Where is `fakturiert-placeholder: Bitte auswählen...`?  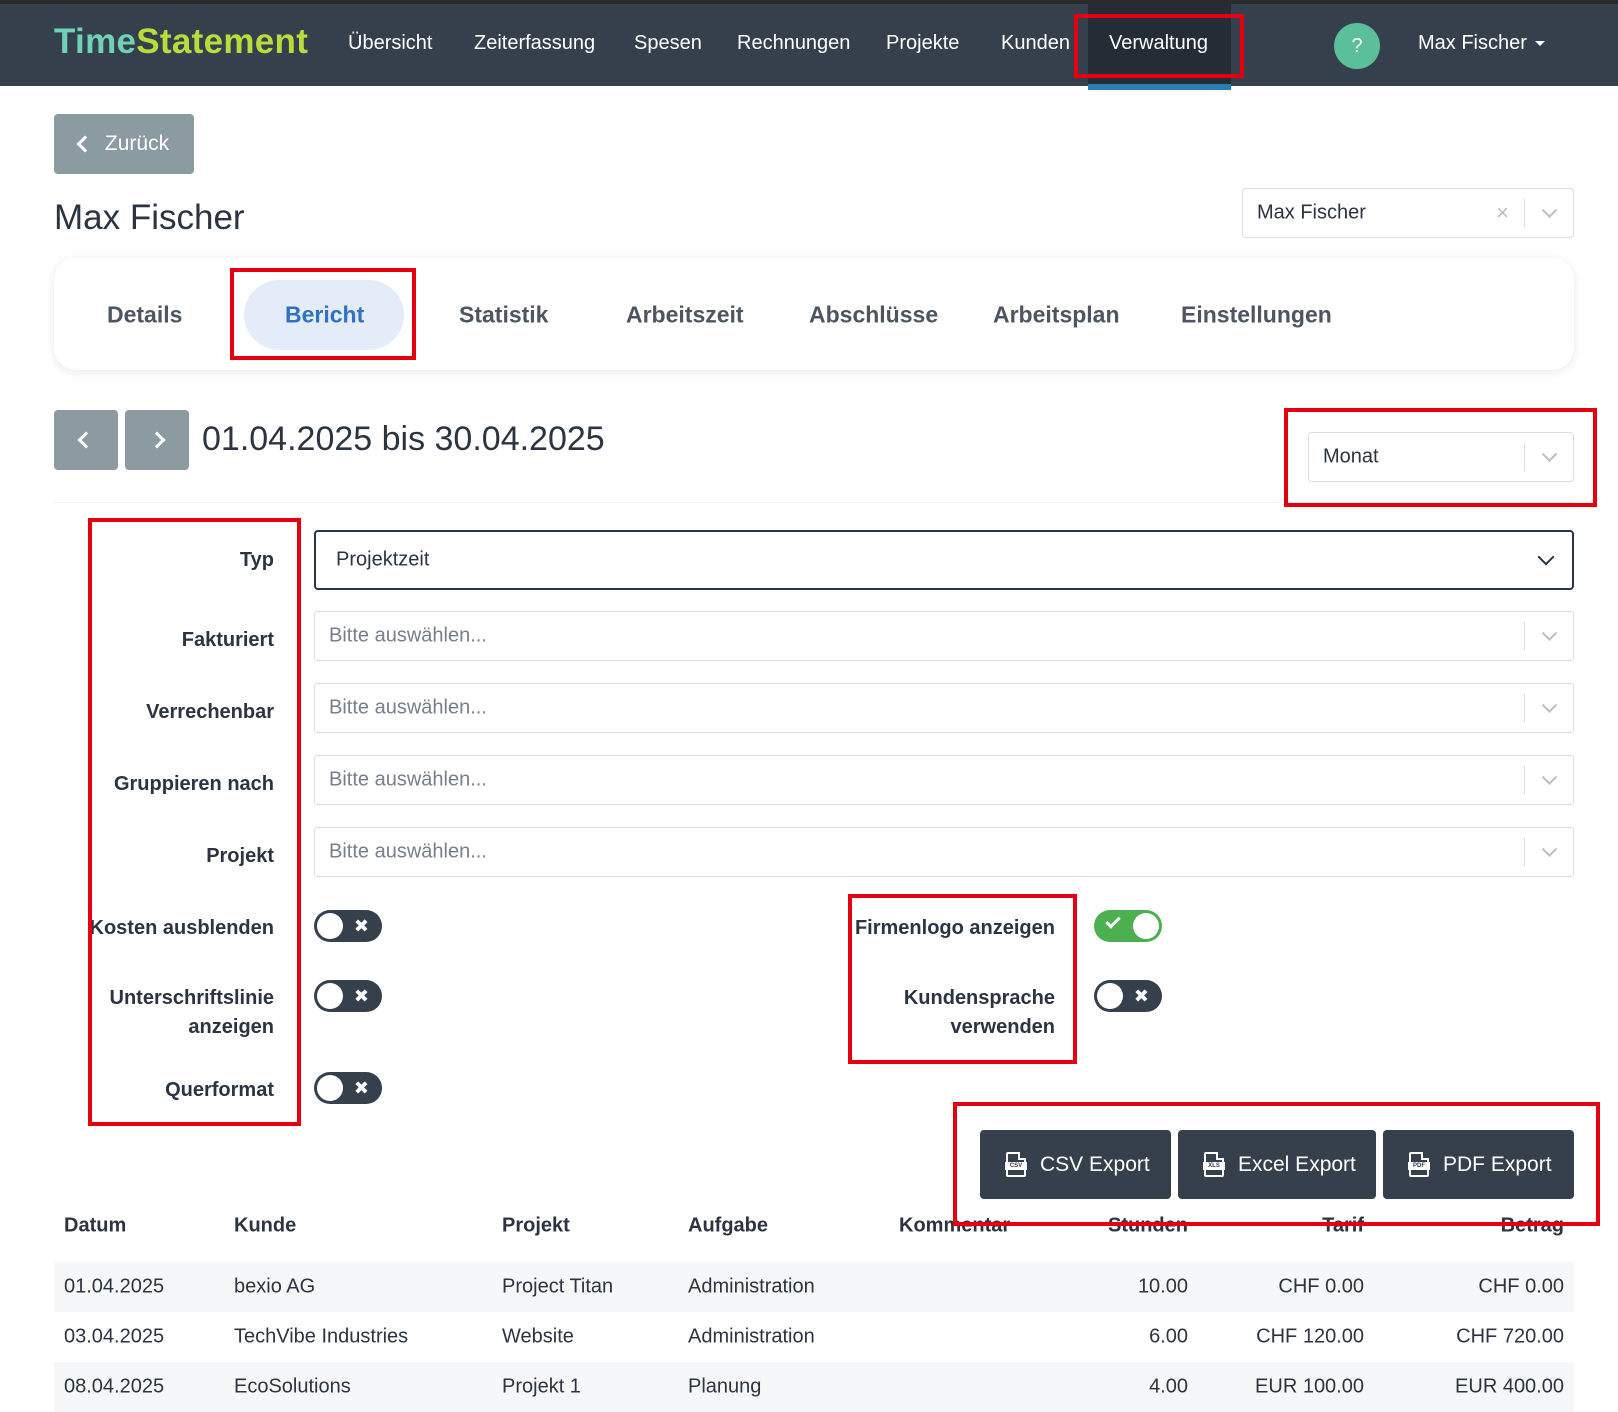 fakturiert-placeholder: Bitte auswählen... is located at coordinates (408, 635).